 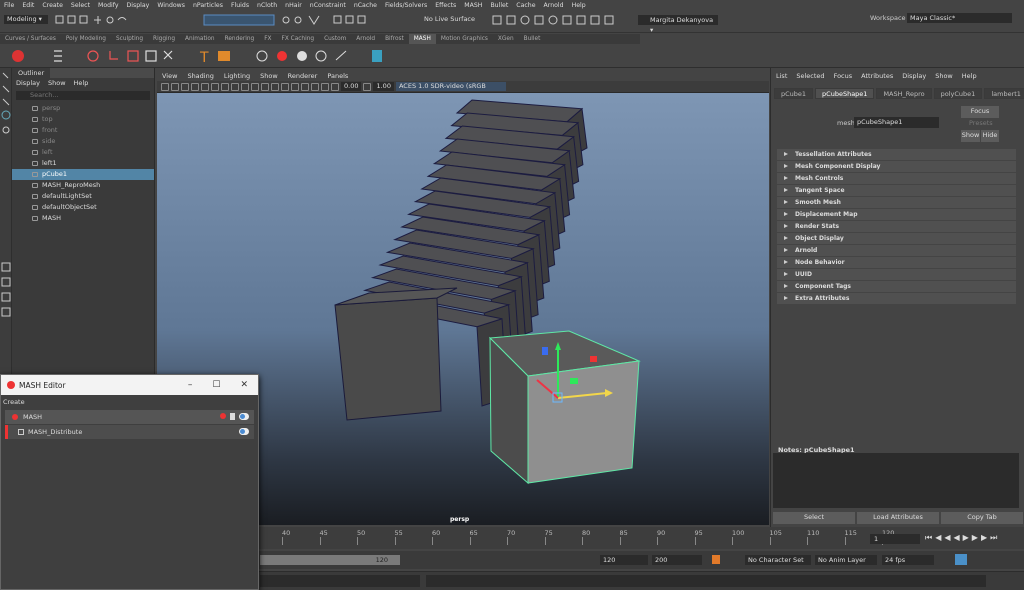 What do you see at coordinates (810, 76) in the screenshot?
I see `attr-menu-selected: Selected` at bounding box center [810, 76].